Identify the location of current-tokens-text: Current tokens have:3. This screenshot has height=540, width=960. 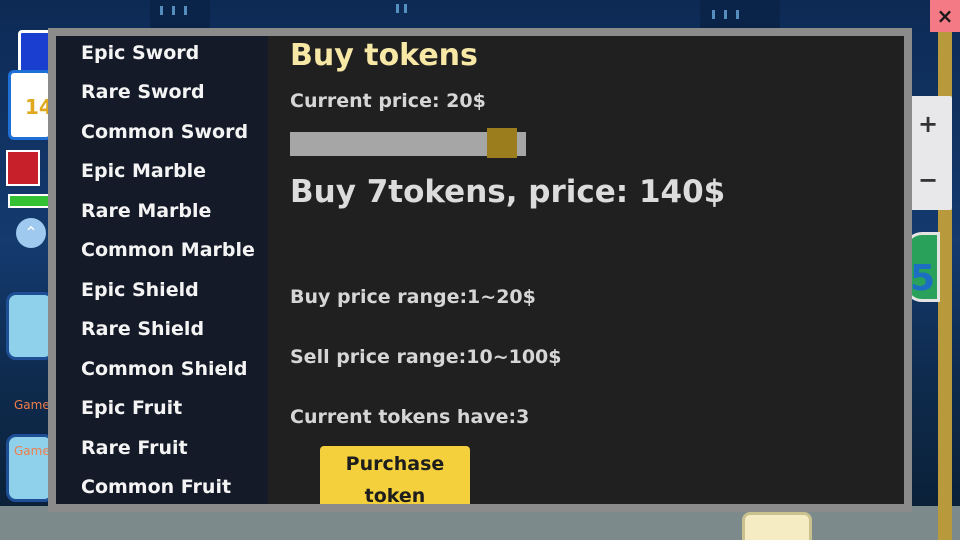
(410, 417).